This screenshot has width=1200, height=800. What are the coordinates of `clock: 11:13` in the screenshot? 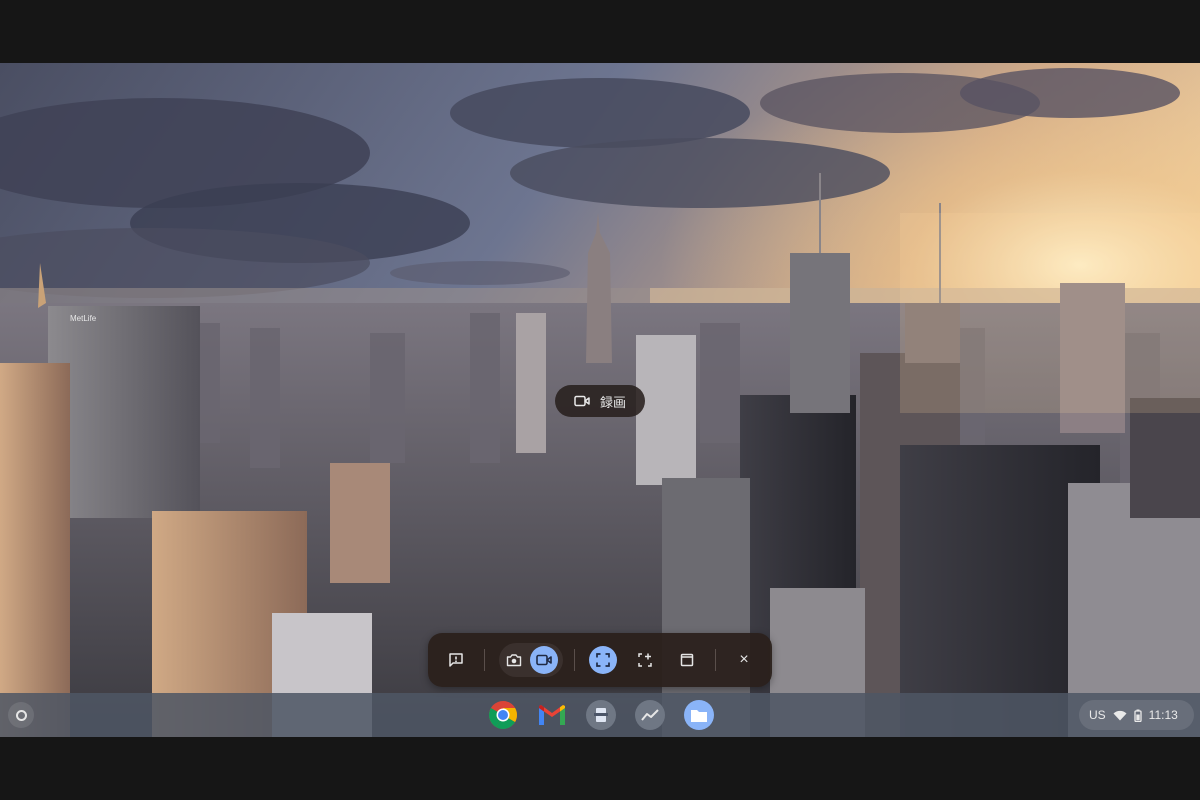 It's located at (1163, 715).